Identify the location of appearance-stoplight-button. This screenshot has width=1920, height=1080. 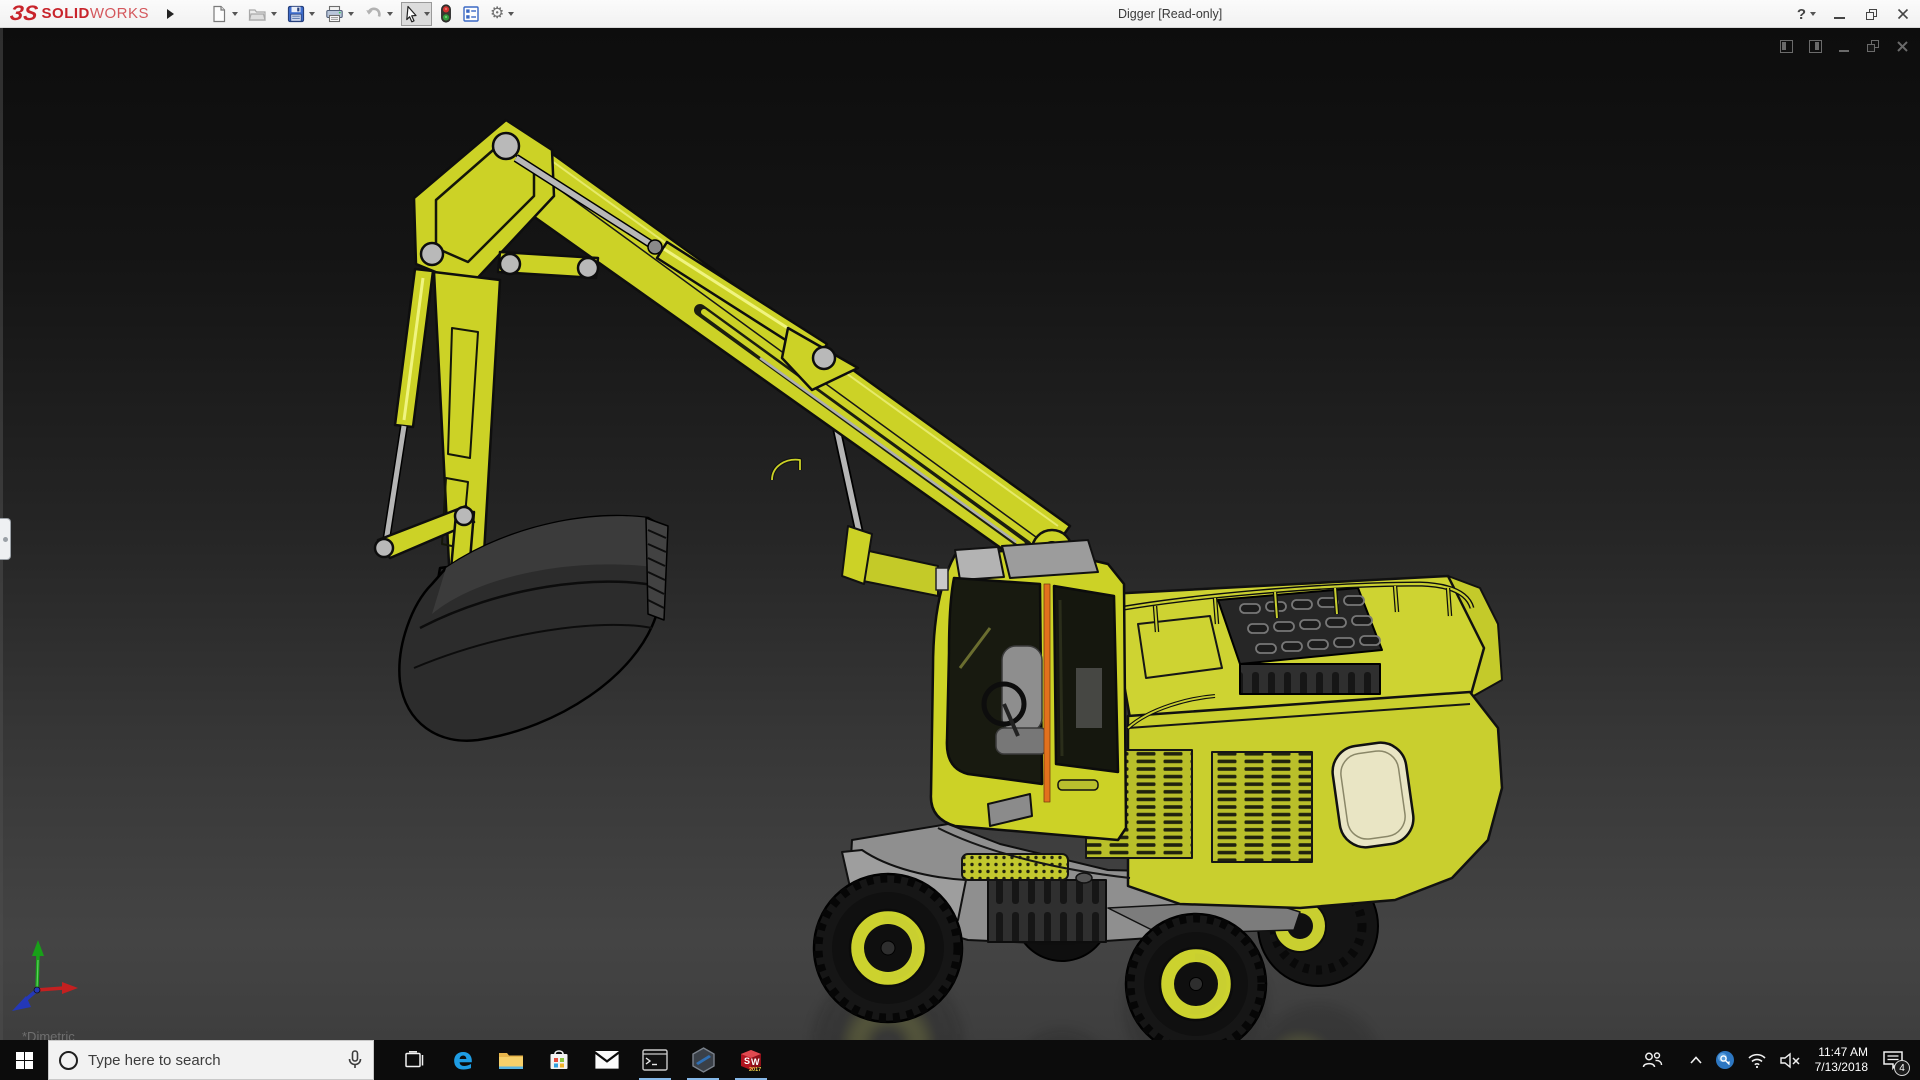
(446, 13).